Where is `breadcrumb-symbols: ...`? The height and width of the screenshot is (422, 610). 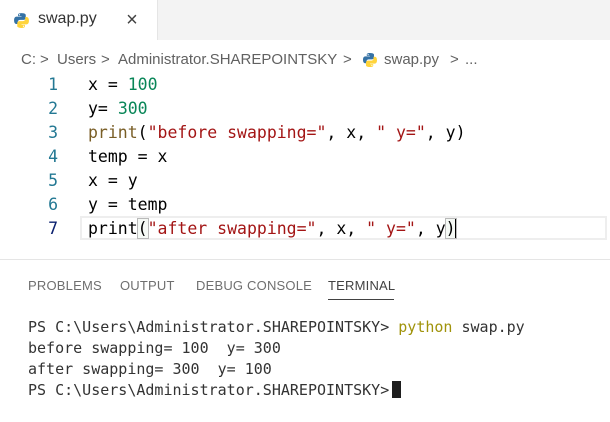 breadcrumb-symbols: ... is located at coordinates (471, 59).